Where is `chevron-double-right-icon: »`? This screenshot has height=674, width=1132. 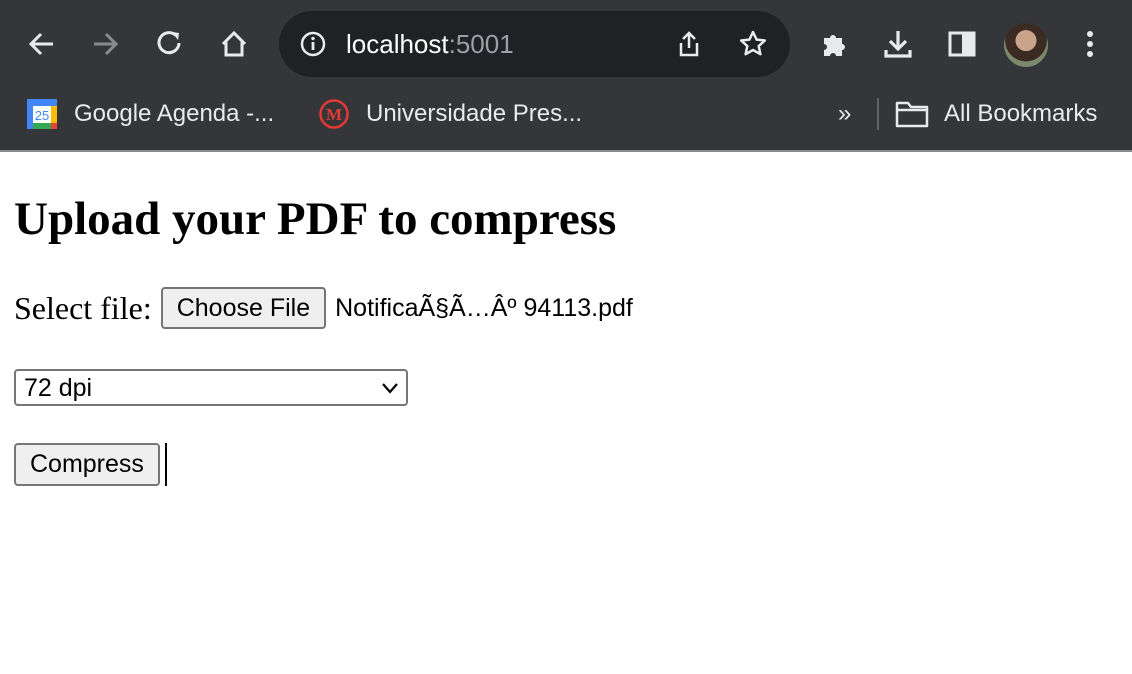 chevron-double-right-icon: » is located at coordinates (845, 113).